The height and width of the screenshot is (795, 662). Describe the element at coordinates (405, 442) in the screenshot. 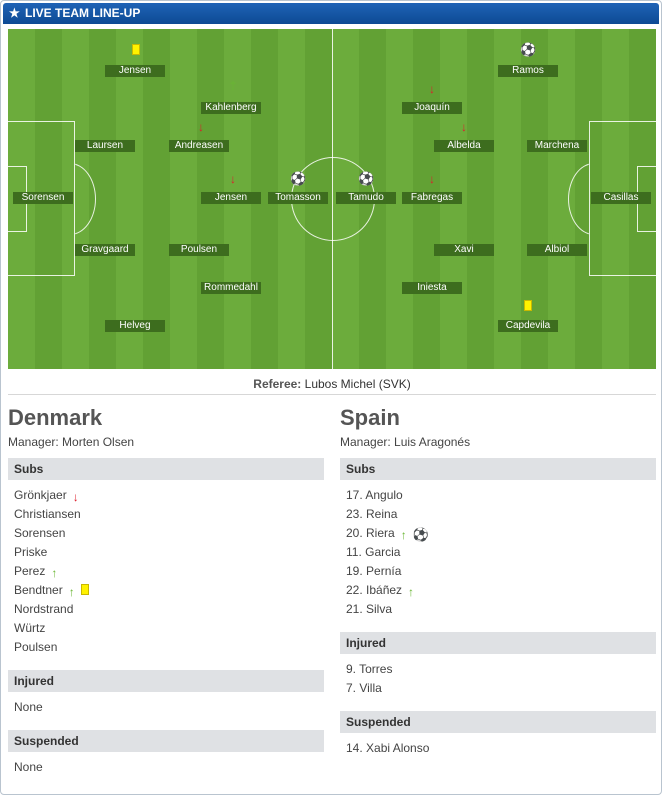

I see `team-manager: Manager: Luis Aragonés` at that location.